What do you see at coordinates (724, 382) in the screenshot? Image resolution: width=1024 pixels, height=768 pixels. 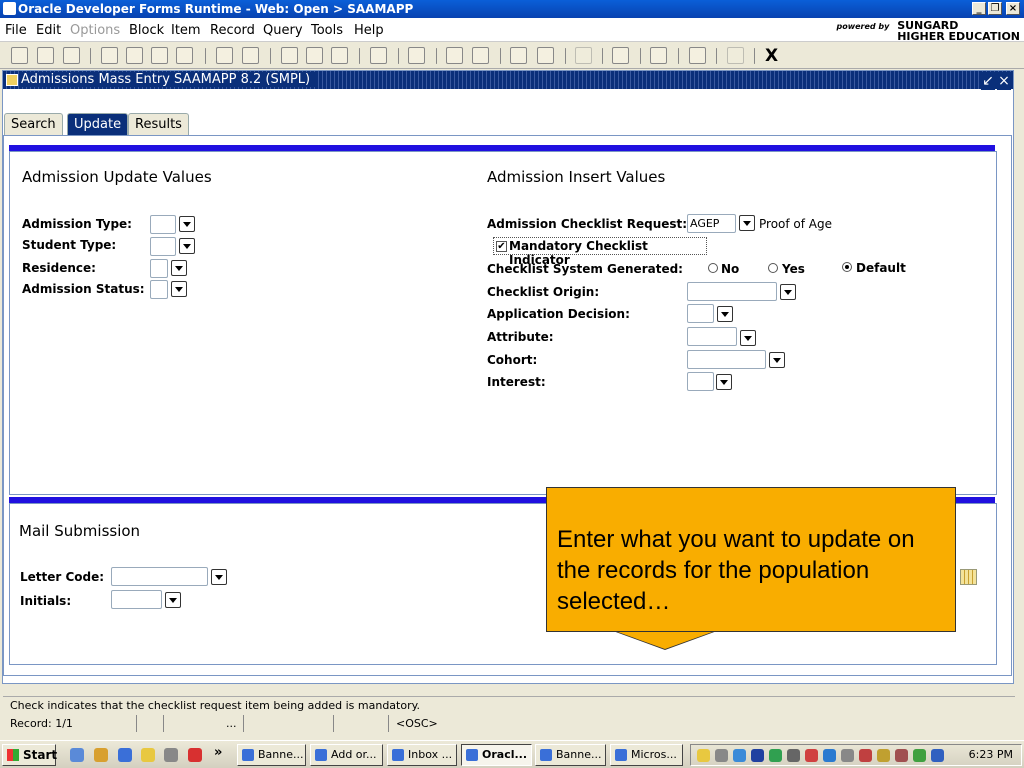 I see `interest-dropdown` at bounding box center [724, 382].